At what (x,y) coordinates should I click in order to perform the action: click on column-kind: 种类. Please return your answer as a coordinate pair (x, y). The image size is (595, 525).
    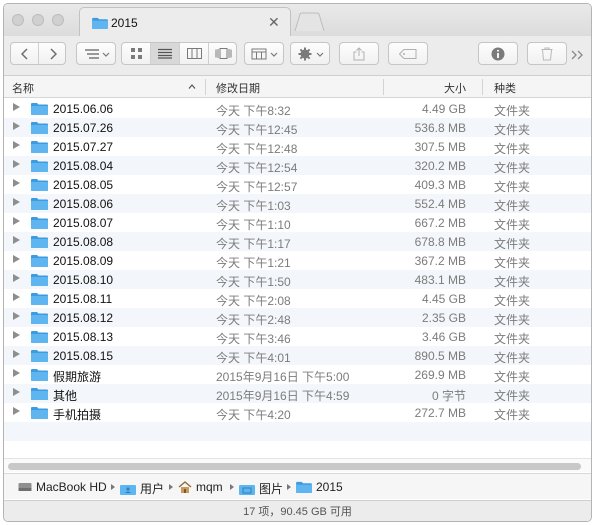
    Looking at the image, I should click on (505, 88).